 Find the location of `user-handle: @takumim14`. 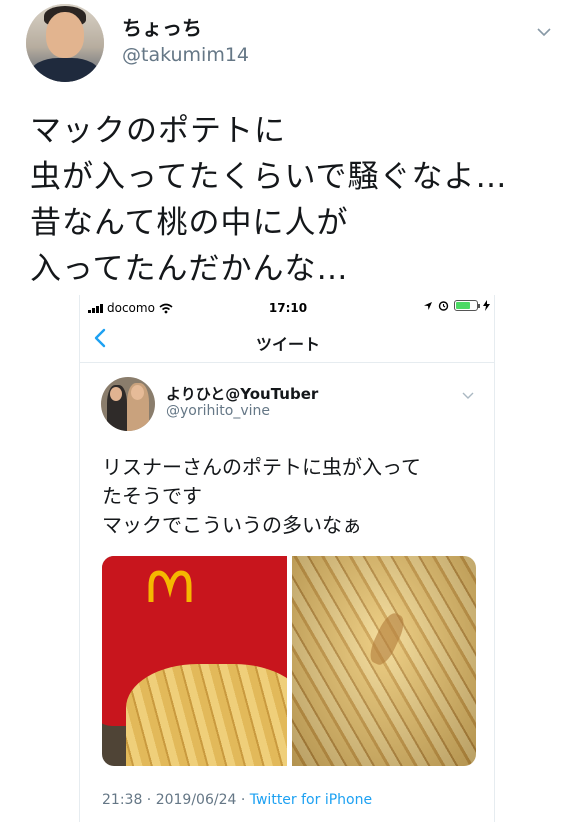

user-handle: @takumim14 is located at coordinates (185, 55).